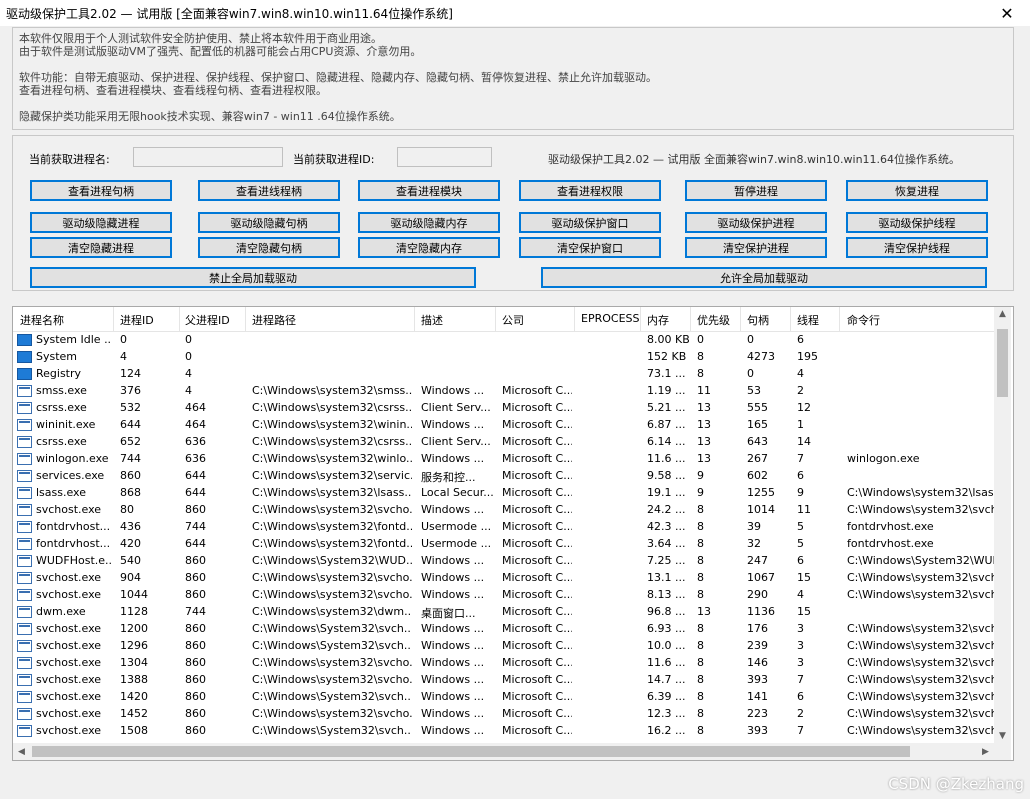 The image size is (1030, 799). Describe the element at coordinates (590, 190) in the screenshot. I see `view-process-permissions-button: 查看进程权限` at that location.